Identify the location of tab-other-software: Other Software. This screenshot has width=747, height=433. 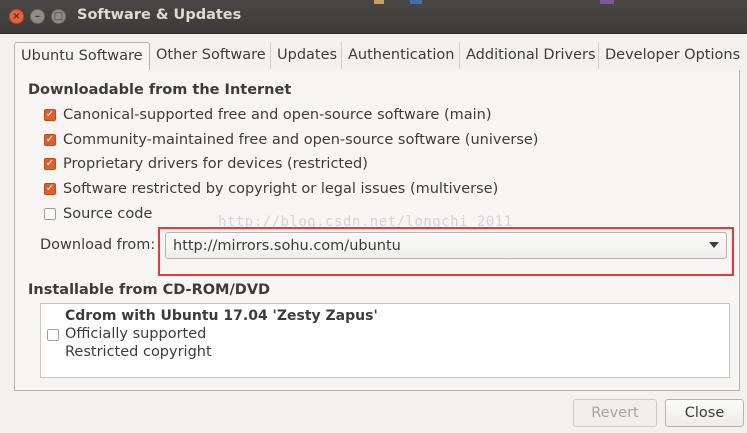
(210, 55).